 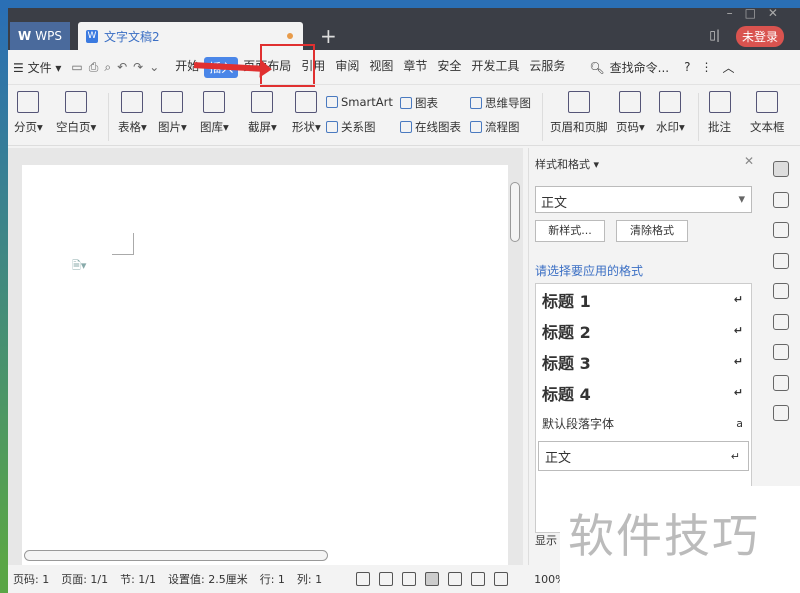 What do you see at coordinates (176, 555) in the screenshot?
I see `horizontal-scrollbar` at bounding box center [176, 555].